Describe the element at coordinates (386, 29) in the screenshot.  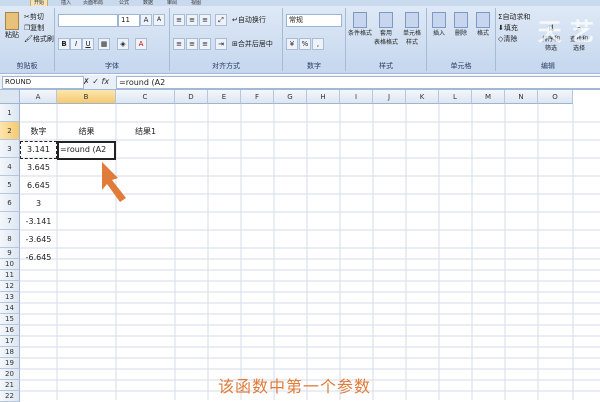
I see `format-as-table-button: 套用 表格格式` at that location.